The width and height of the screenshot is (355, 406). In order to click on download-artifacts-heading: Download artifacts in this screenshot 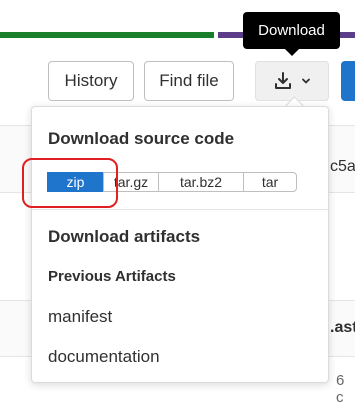, I will do `click(124, 236)`.